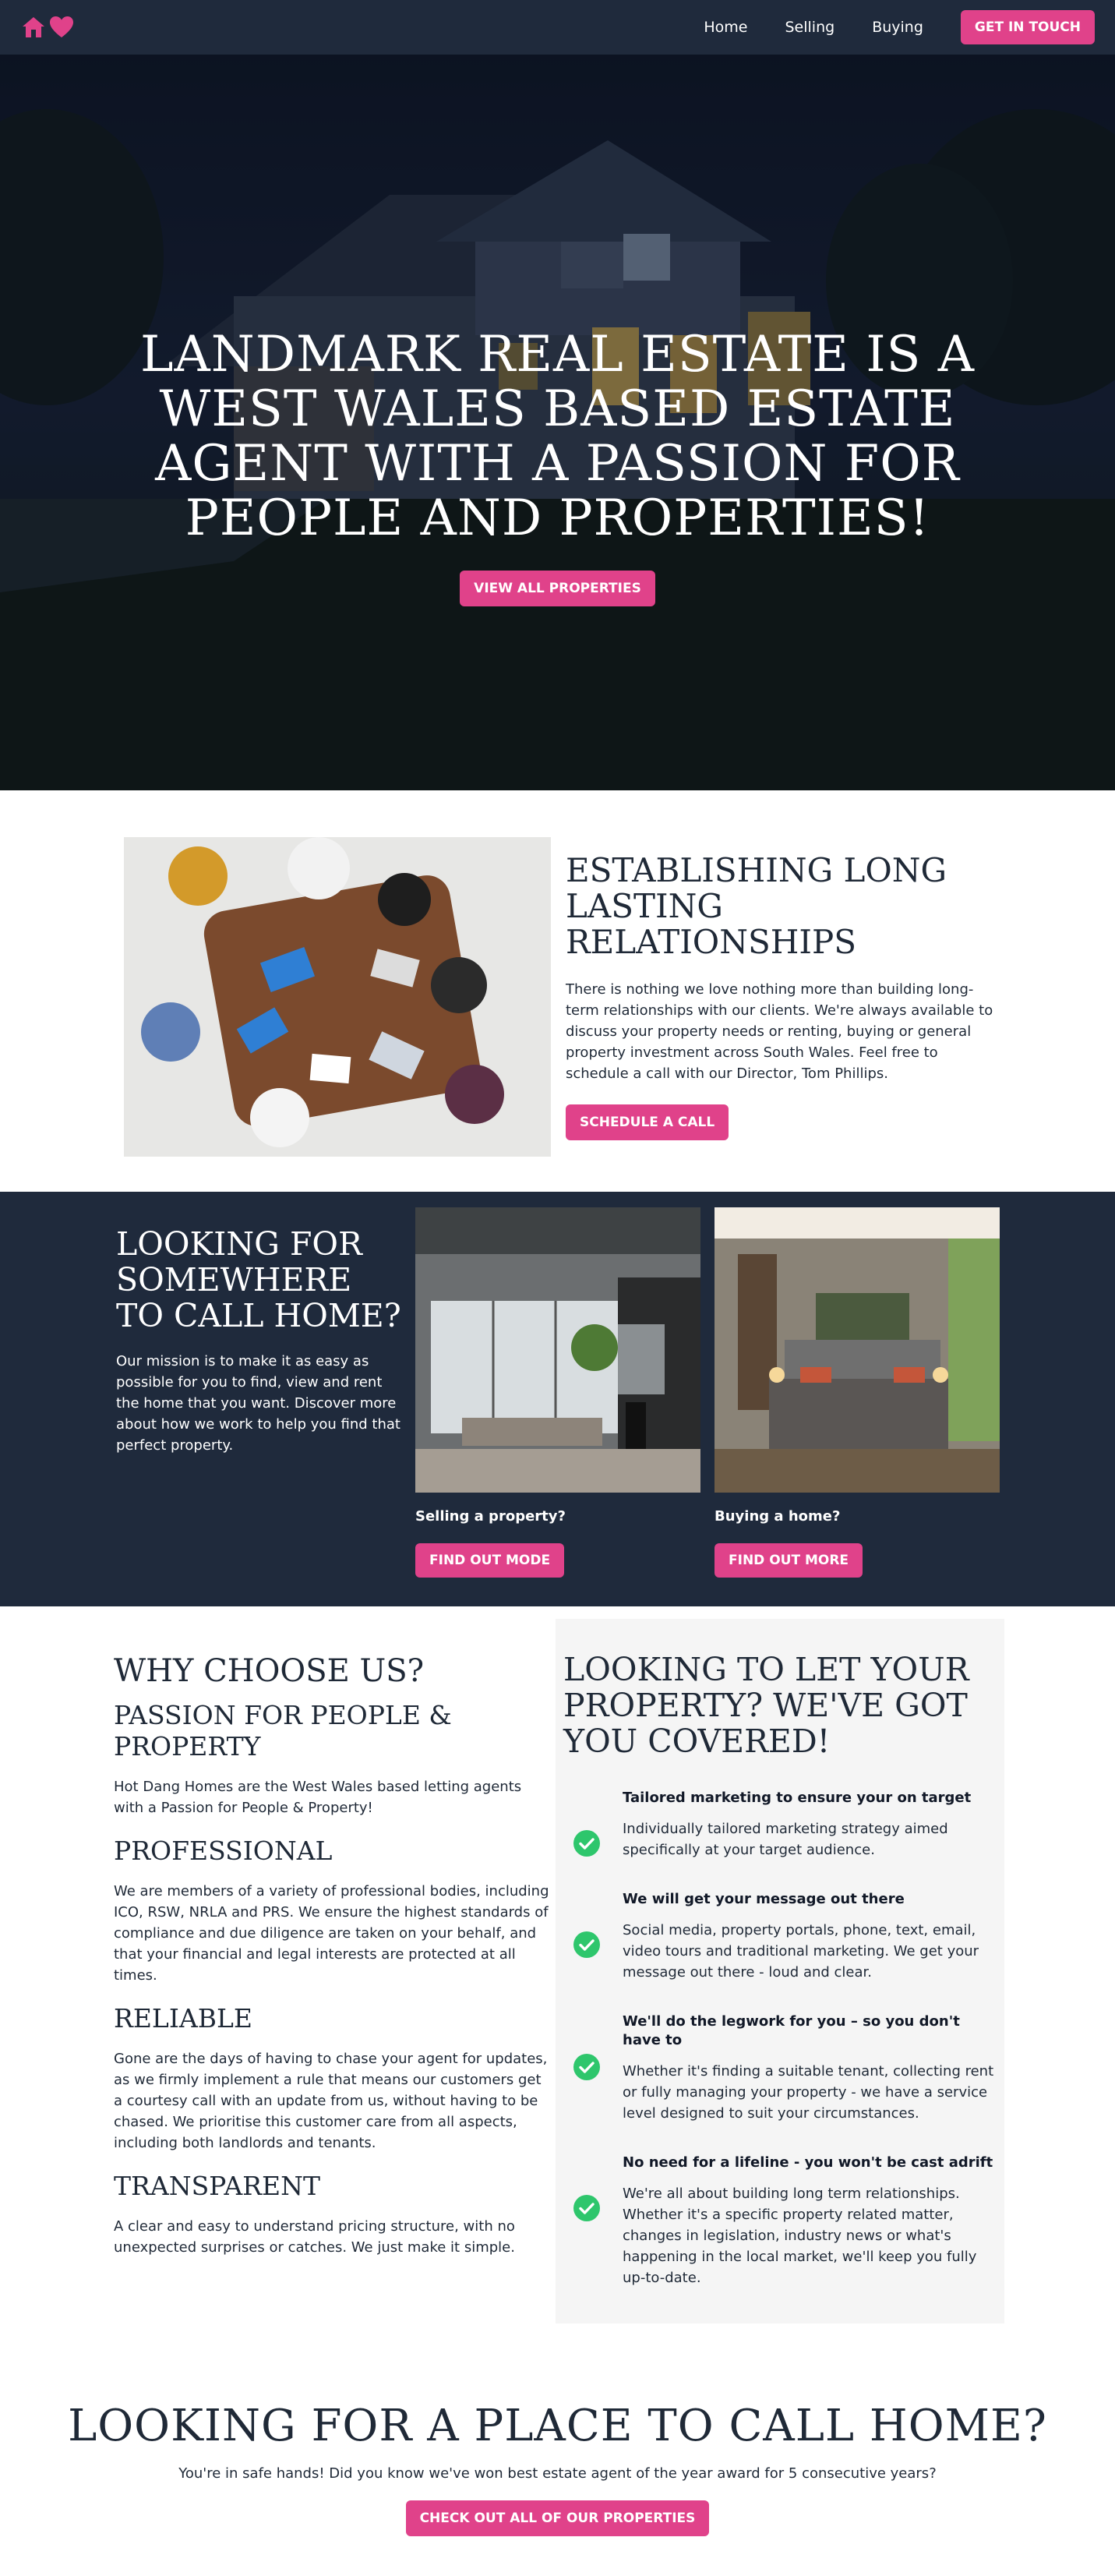  Describe the element at coordinates (857, 1350) in the screenshot. I see `bedroom-photo` at that location.